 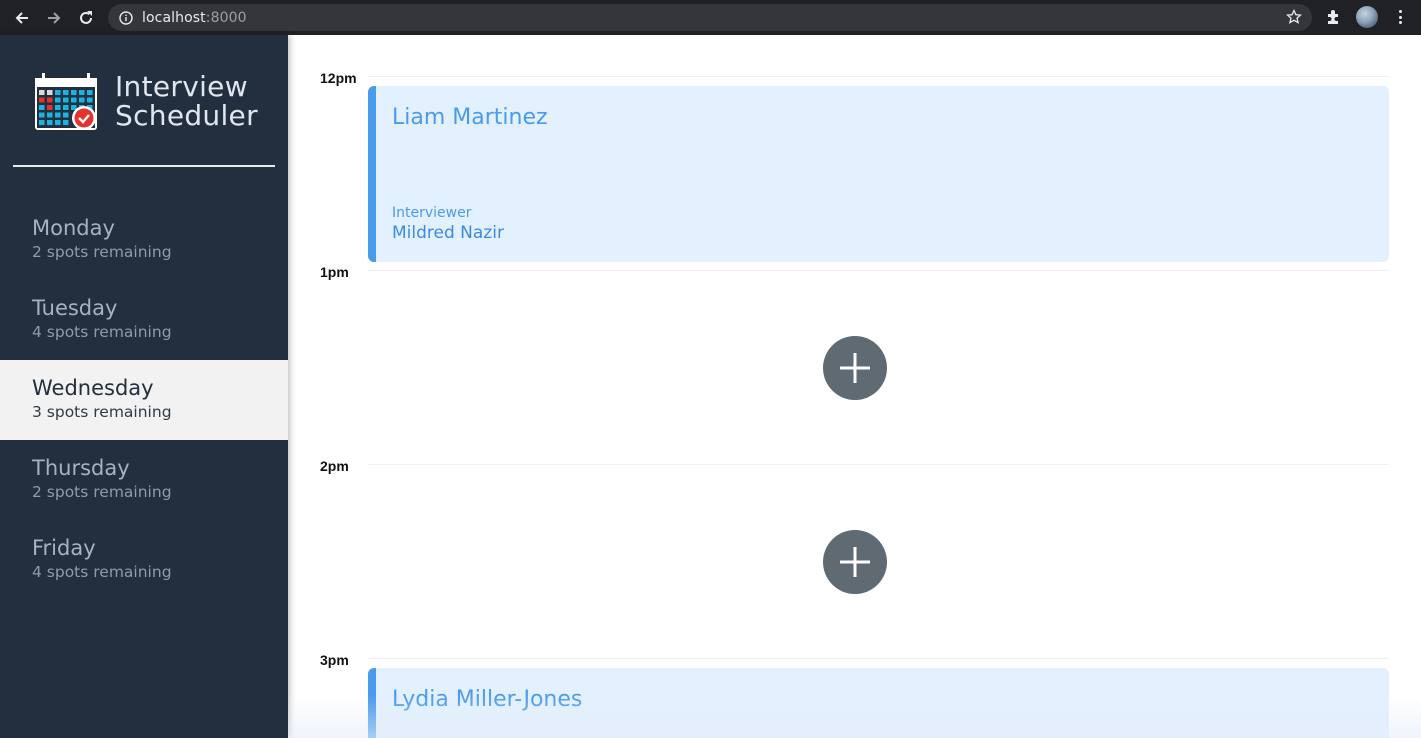 What do you see at coordinates (432, 213) in the screenshot?
I see `interviewer-label: Interviewer` at bounding box center [432, 213].